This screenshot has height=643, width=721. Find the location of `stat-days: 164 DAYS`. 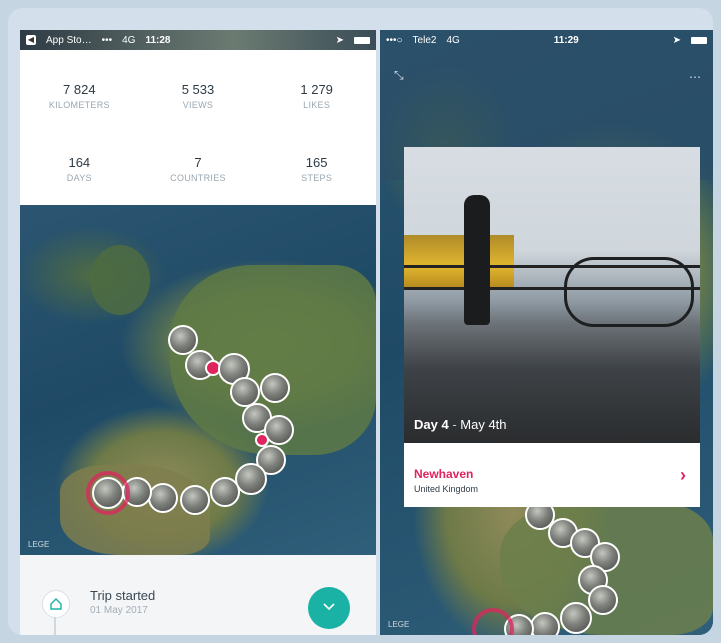

stat-days: 164 DAYS is located at coordinates (79, 169).